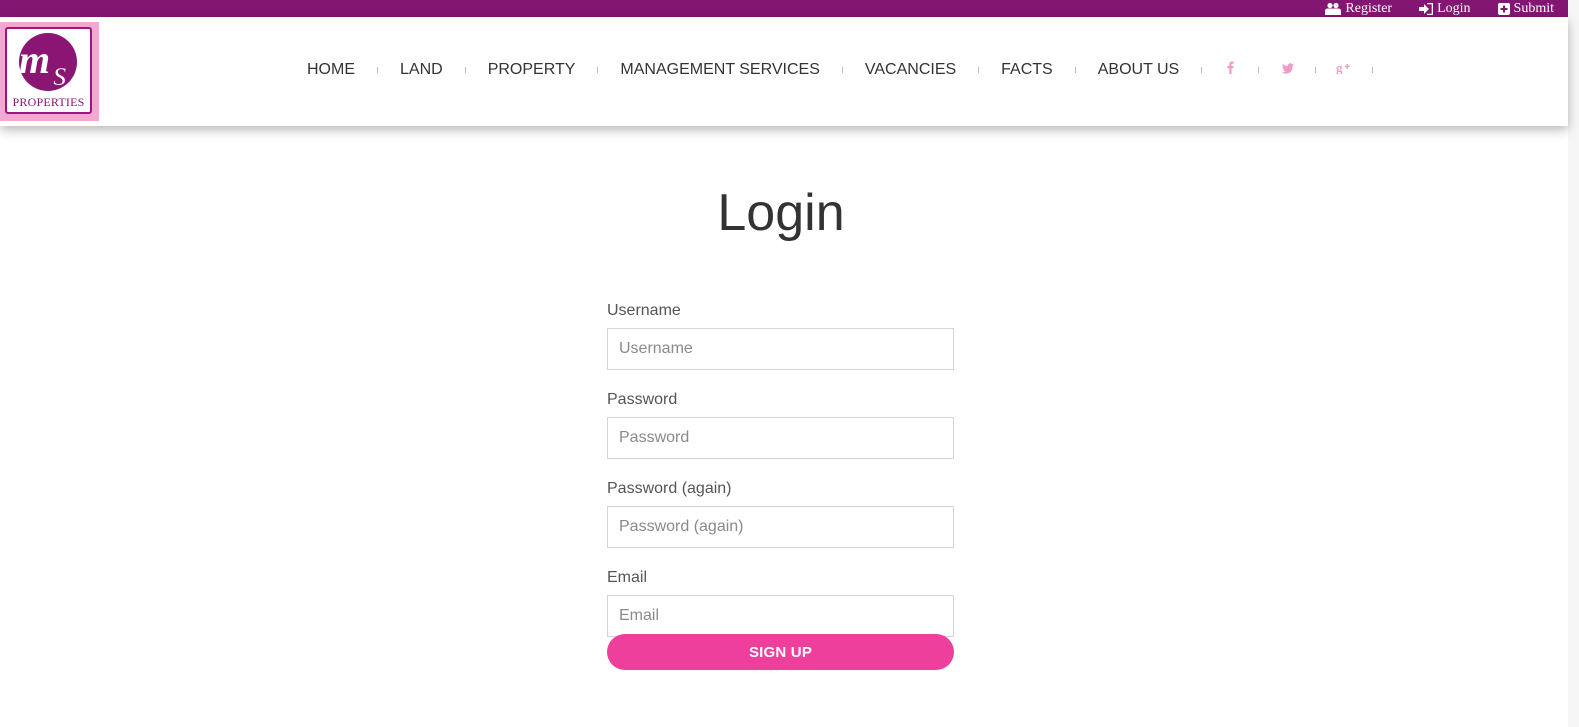 The width and height of the screenshot is (1579, 727). I want to click on twitter-icon, so click(1287, 70).